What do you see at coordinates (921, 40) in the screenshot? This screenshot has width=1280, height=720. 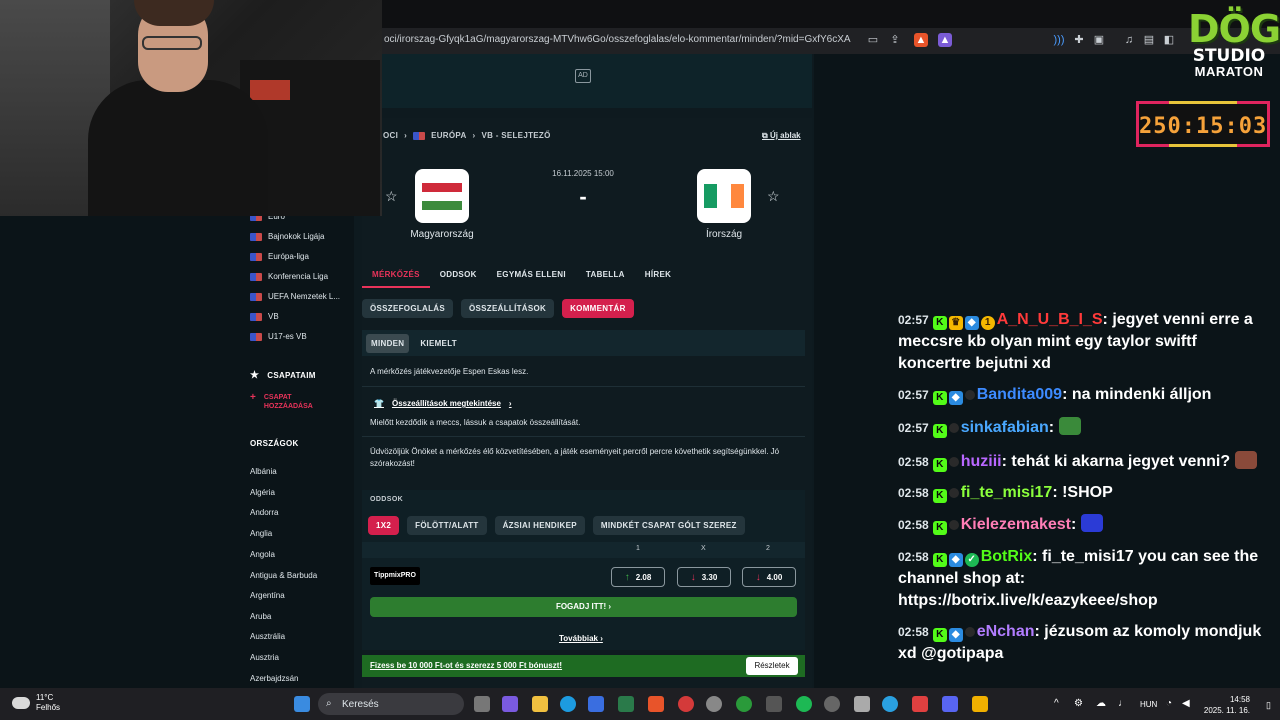 I see `brave-shield-icon: ▲` at bounding box center [921, 40].